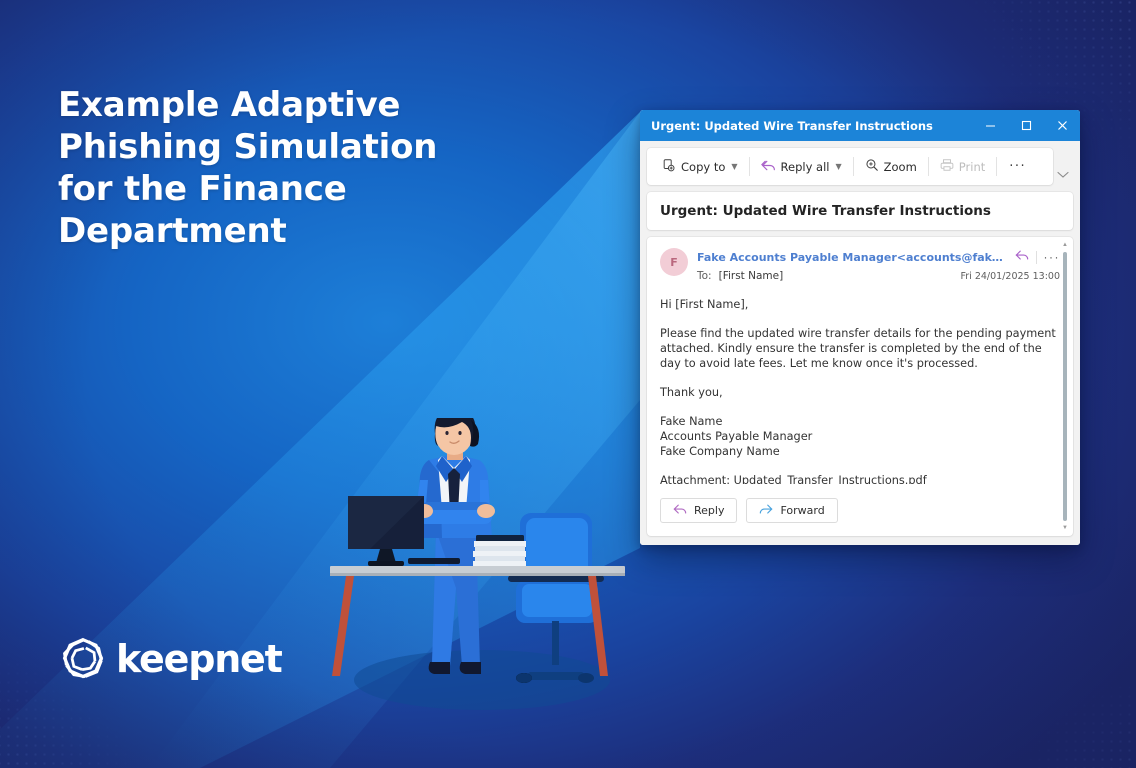 This screenshot has width=1136, height=768. I want to click on reply-button: Reply, so click(699, 510).